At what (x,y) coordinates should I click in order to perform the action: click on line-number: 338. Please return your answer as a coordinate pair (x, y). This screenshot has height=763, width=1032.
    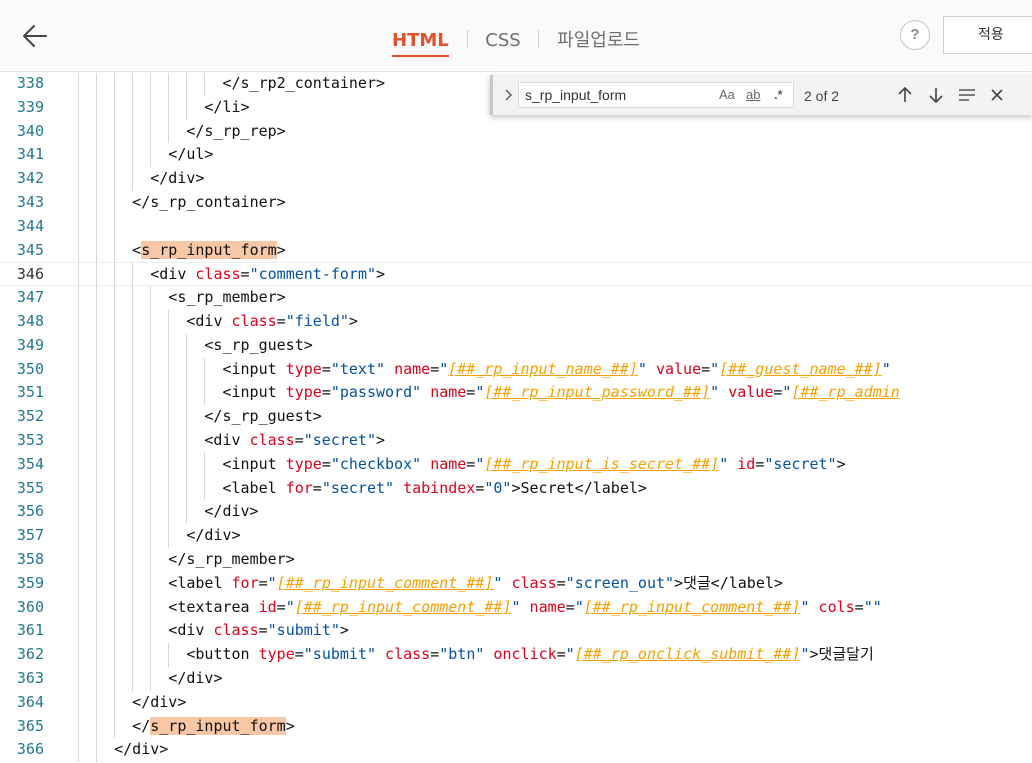
    Looking at the image, I should click on (30, 83).